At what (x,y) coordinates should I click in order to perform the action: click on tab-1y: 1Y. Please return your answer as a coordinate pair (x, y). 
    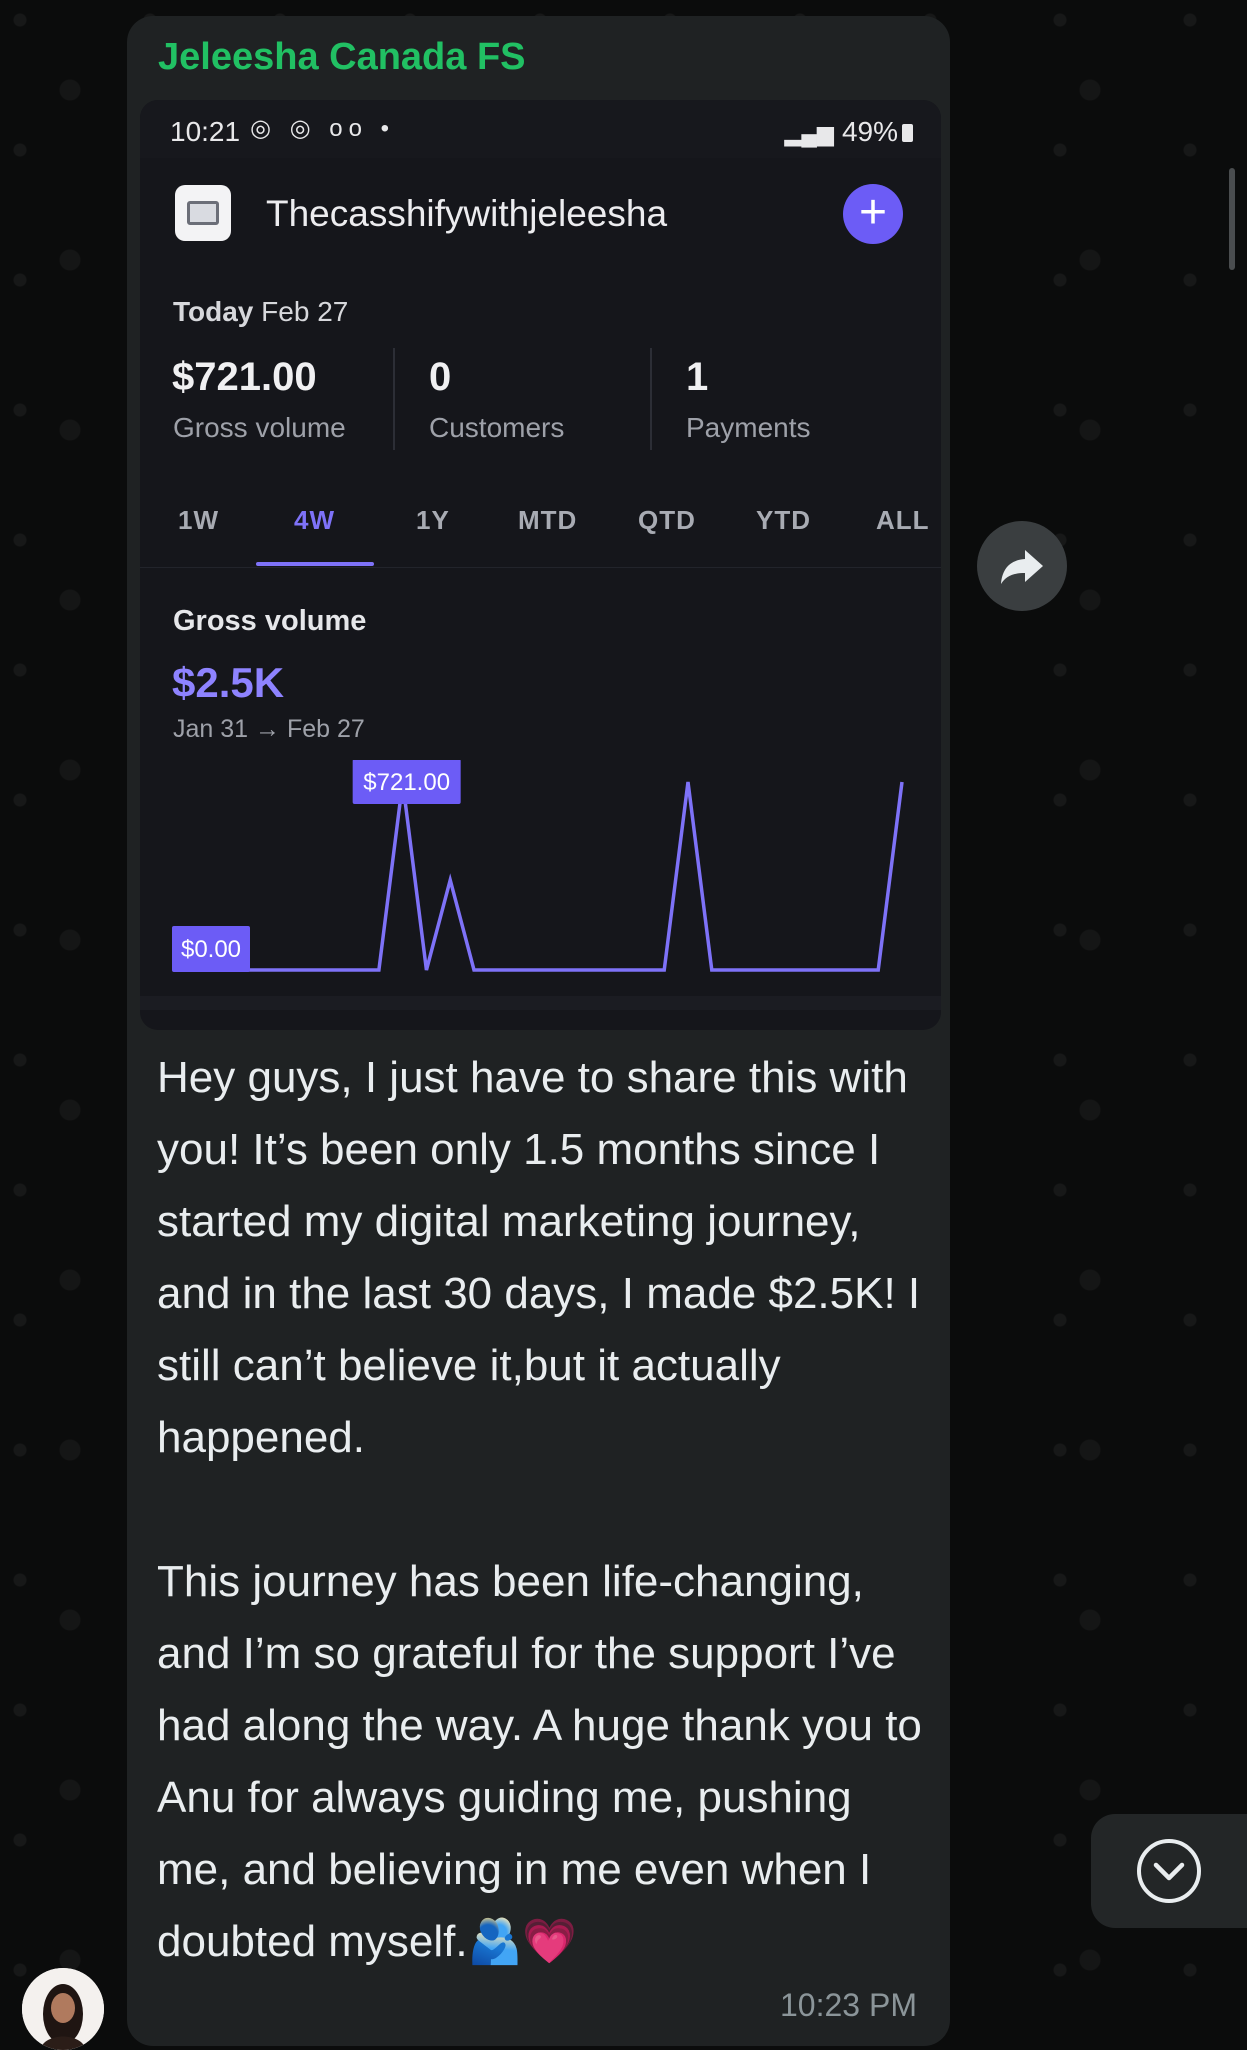
    Looking at the image, I should click on (433, 520).